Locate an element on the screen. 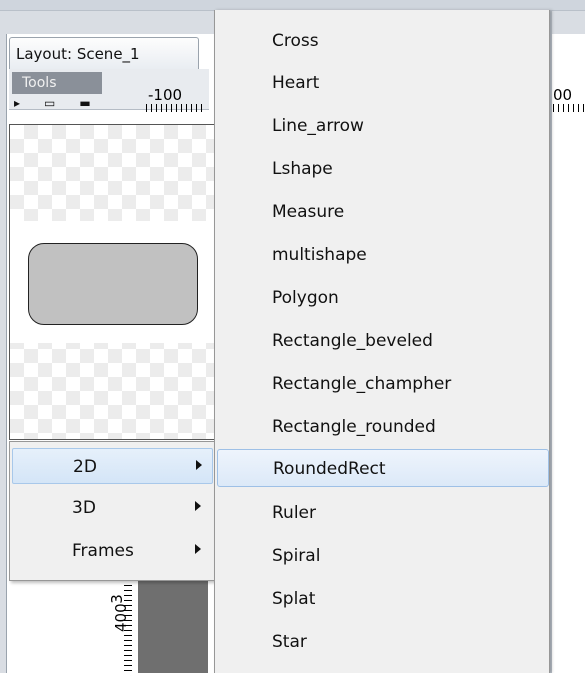 The width and height of the screenshot is (585, 673). menu-item-splat: Splat is located at coordinates (383, 599).